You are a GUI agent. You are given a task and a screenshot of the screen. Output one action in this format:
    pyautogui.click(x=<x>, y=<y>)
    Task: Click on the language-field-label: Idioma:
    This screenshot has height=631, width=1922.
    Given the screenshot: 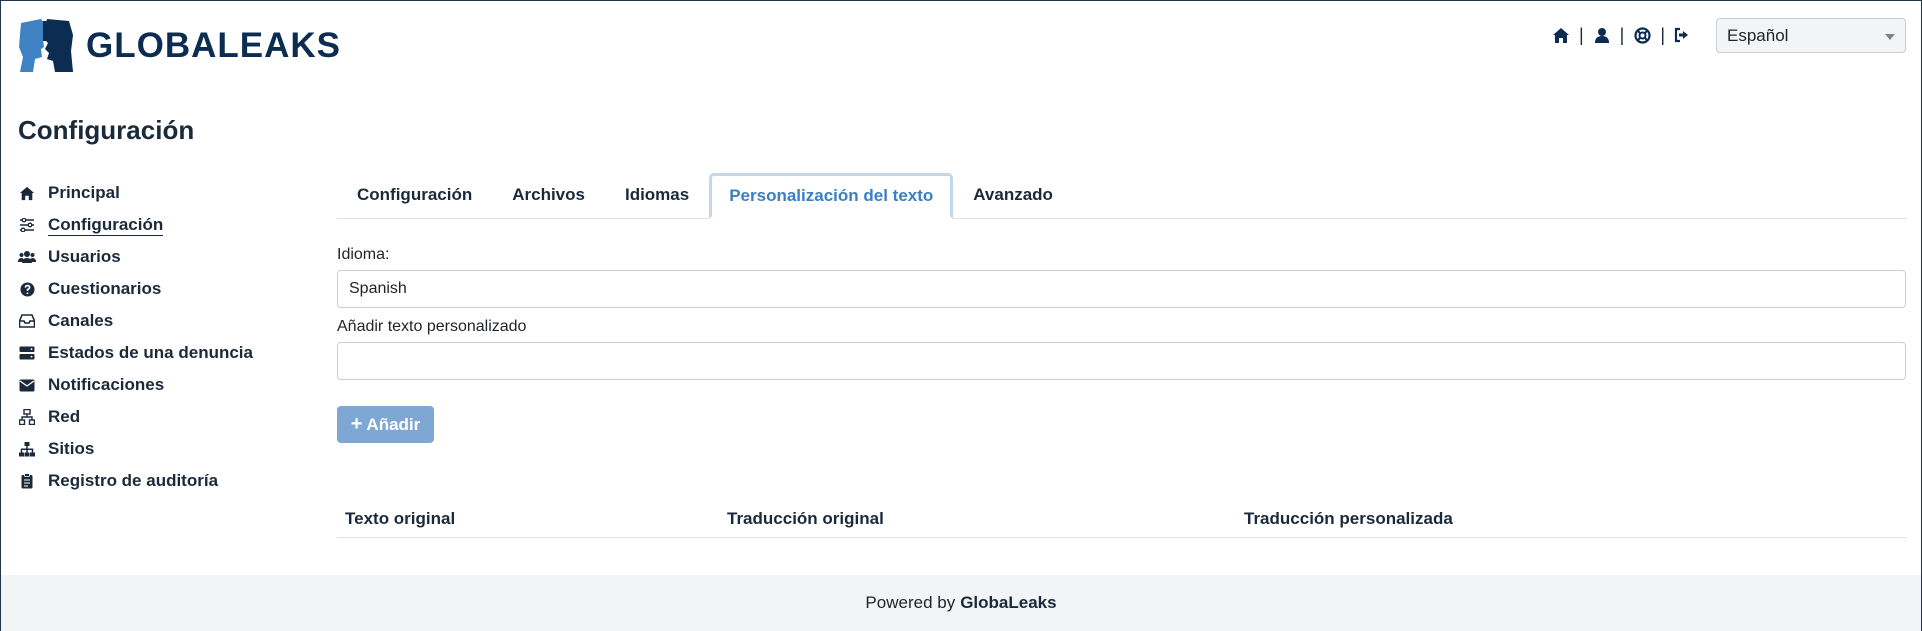 What is the action you would take?
    pyautogui.click(x=363, y=254)
    